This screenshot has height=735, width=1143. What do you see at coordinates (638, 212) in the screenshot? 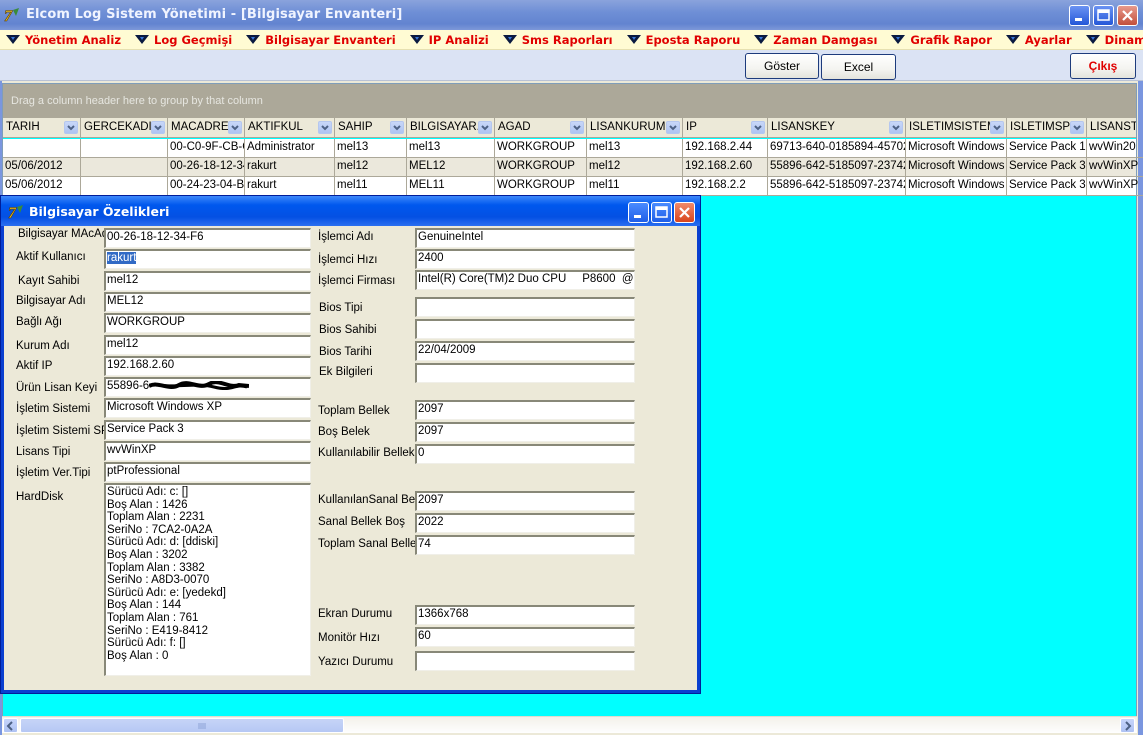
I see `dialog-minimize-button` at bounding box center [638, 212].